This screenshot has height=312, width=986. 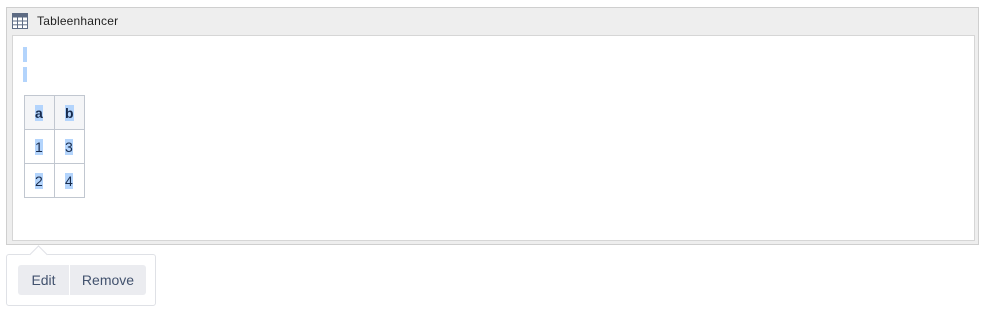 I want to click on table-row: 1 3, so click(x=54, y=146).